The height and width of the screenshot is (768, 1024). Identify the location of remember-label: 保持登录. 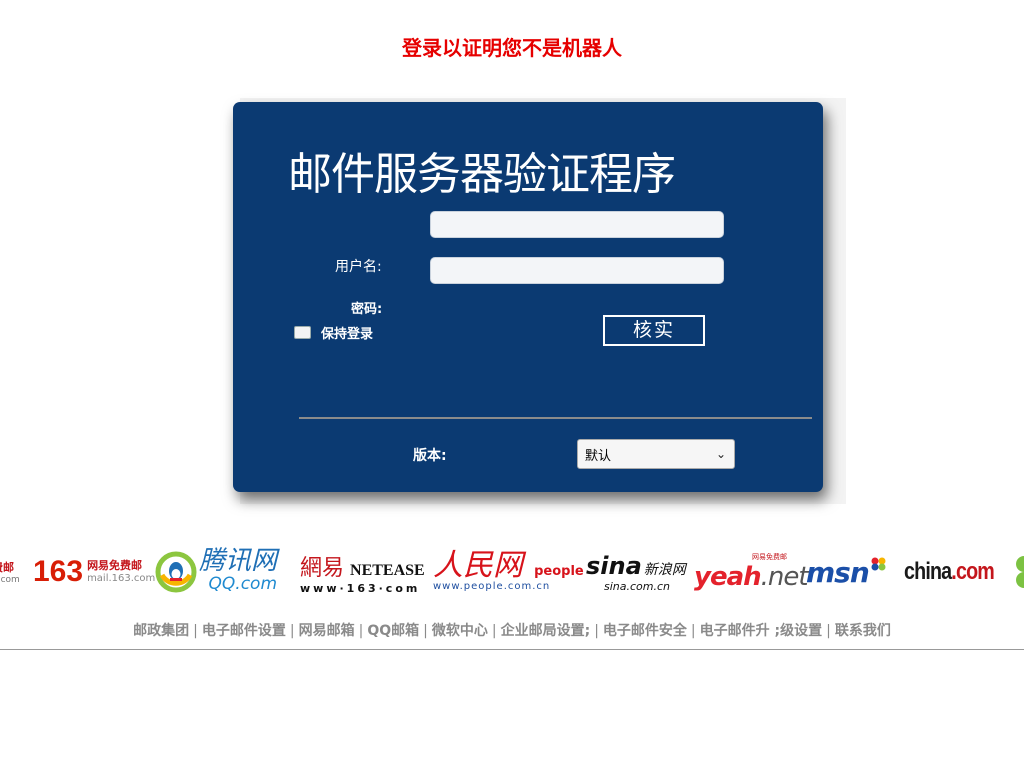
(347, 334).